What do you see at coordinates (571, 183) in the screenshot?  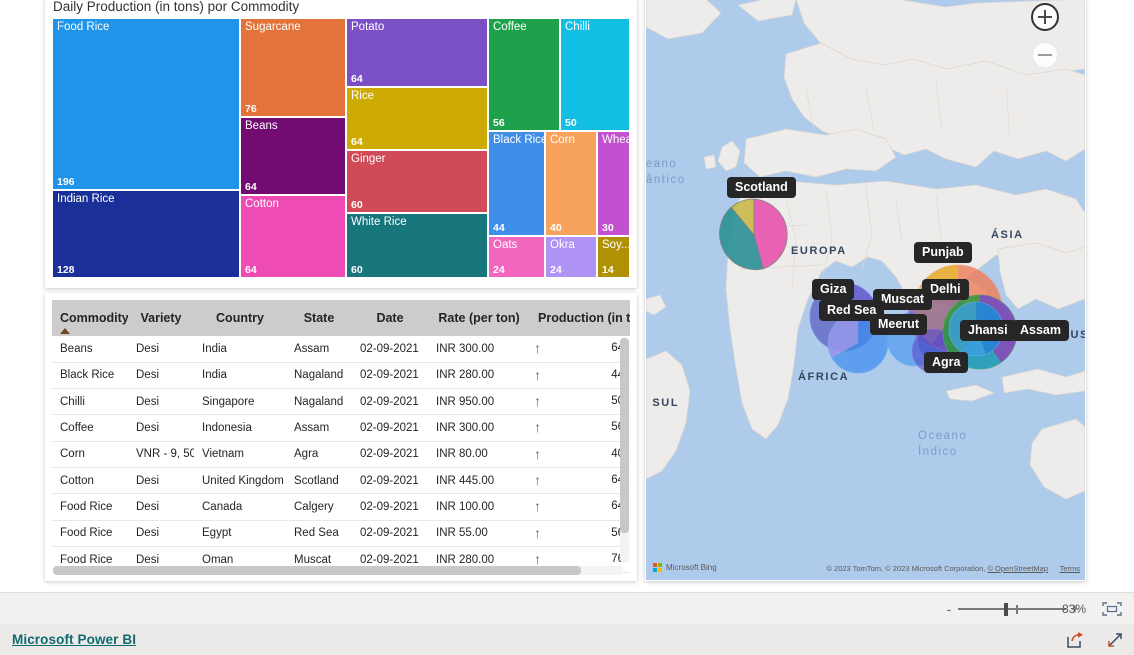 I see `treemap-tile: Corn 40` at bounding box center [571, 183].